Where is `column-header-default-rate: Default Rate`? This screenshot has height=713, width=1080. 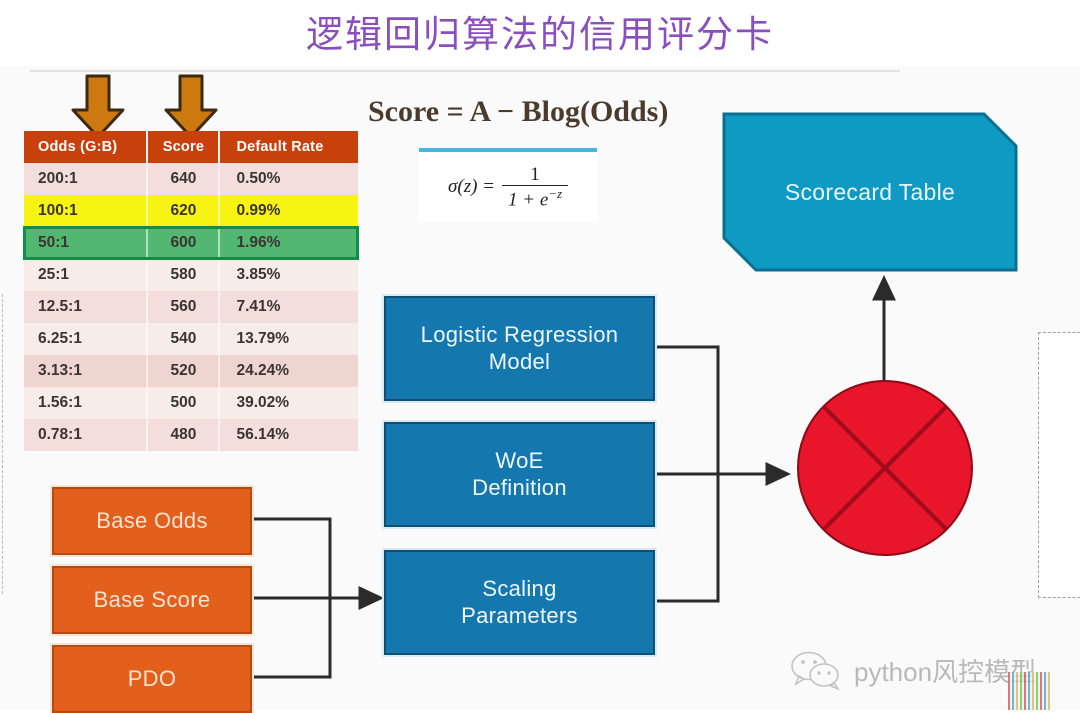 column-header-default-rate: Default Rate is located at coordinates (288, 147).